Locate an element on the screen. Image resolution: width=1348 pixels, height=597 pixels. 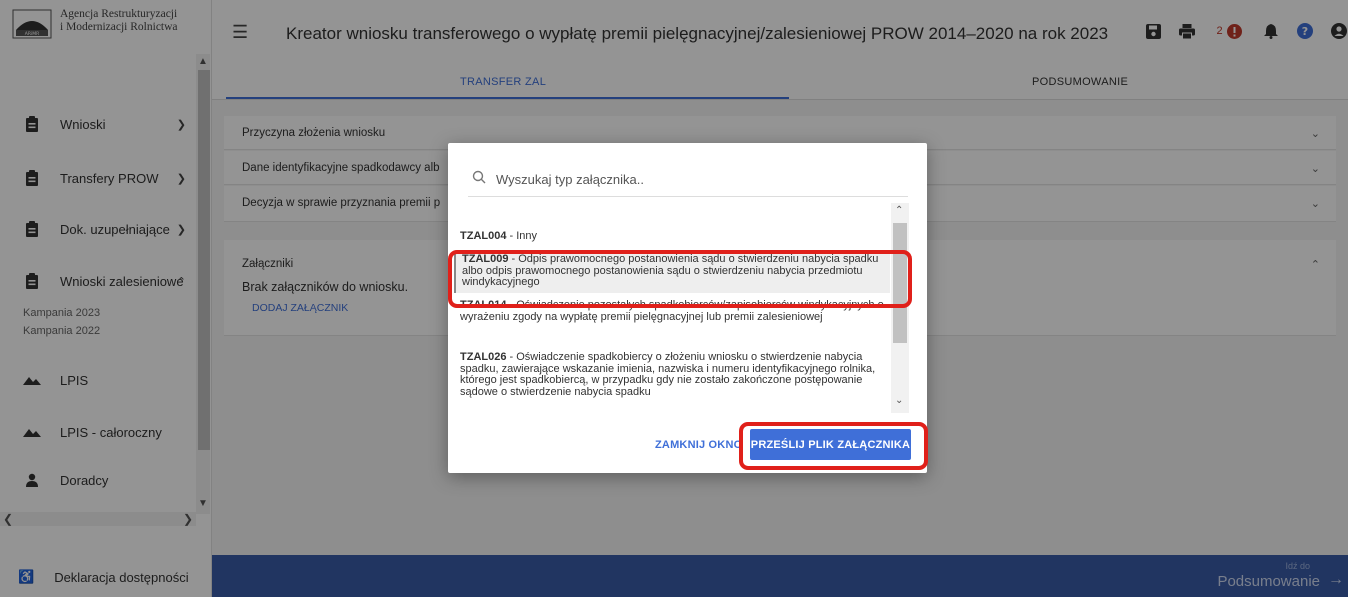
search-icon is located at coordinates (479, 179).